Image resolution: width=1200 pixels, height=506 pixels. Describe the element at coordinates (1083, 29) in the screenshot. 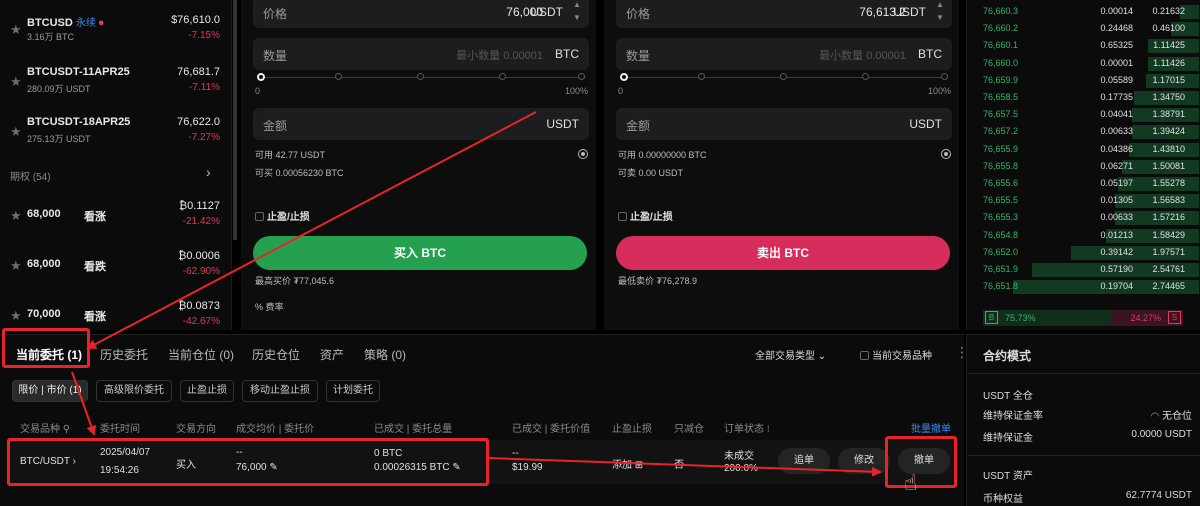

I see `order-book-row: 76,660.2 0.24468 0.46100` at that location.